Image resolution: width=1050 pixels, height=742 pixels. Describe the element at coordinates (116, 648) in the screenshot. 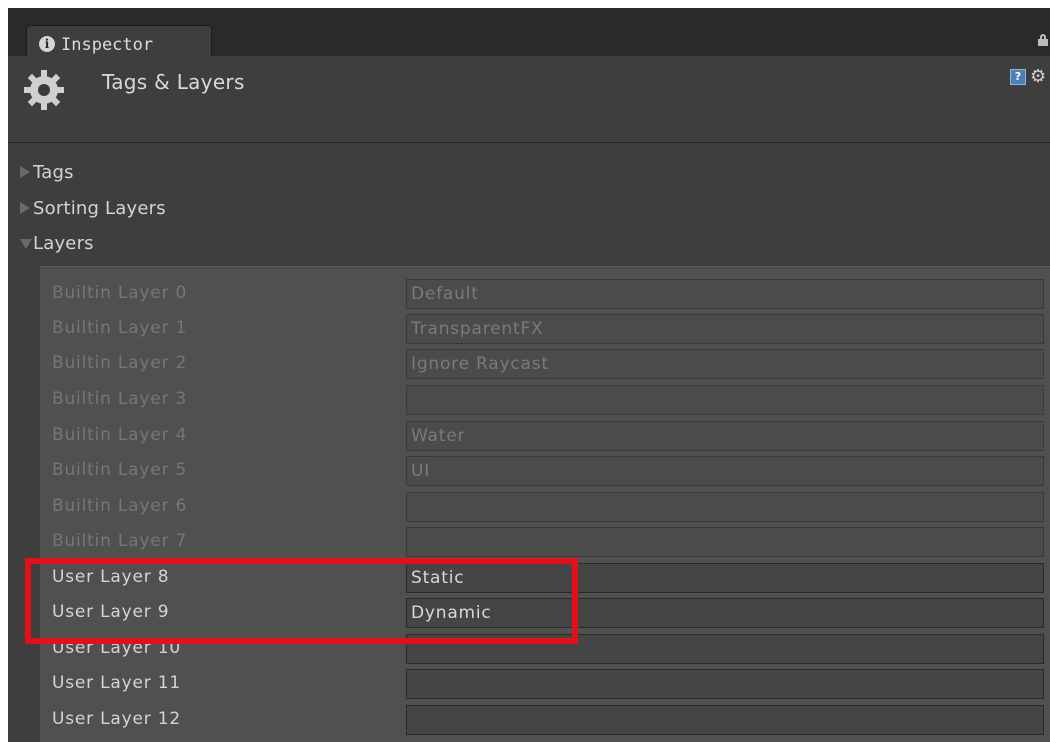

I see `layer-label: User Layer 10` at that location.